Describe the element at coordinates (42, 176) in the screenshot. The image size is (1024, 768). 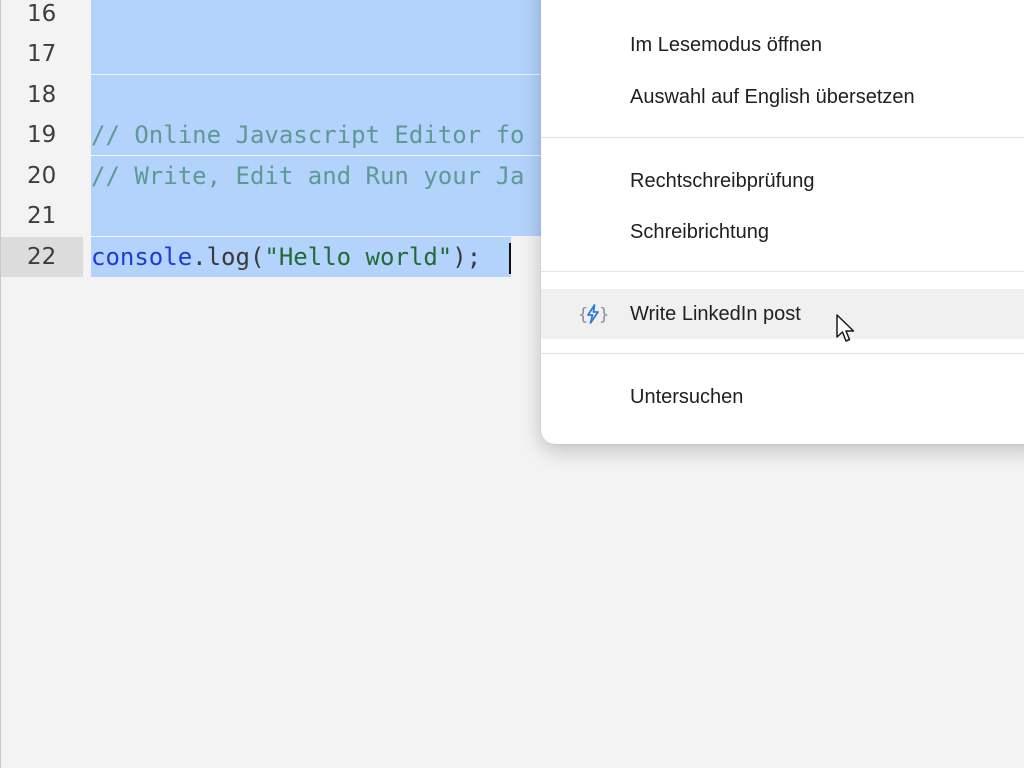
I see `line-number: 20` at that location.